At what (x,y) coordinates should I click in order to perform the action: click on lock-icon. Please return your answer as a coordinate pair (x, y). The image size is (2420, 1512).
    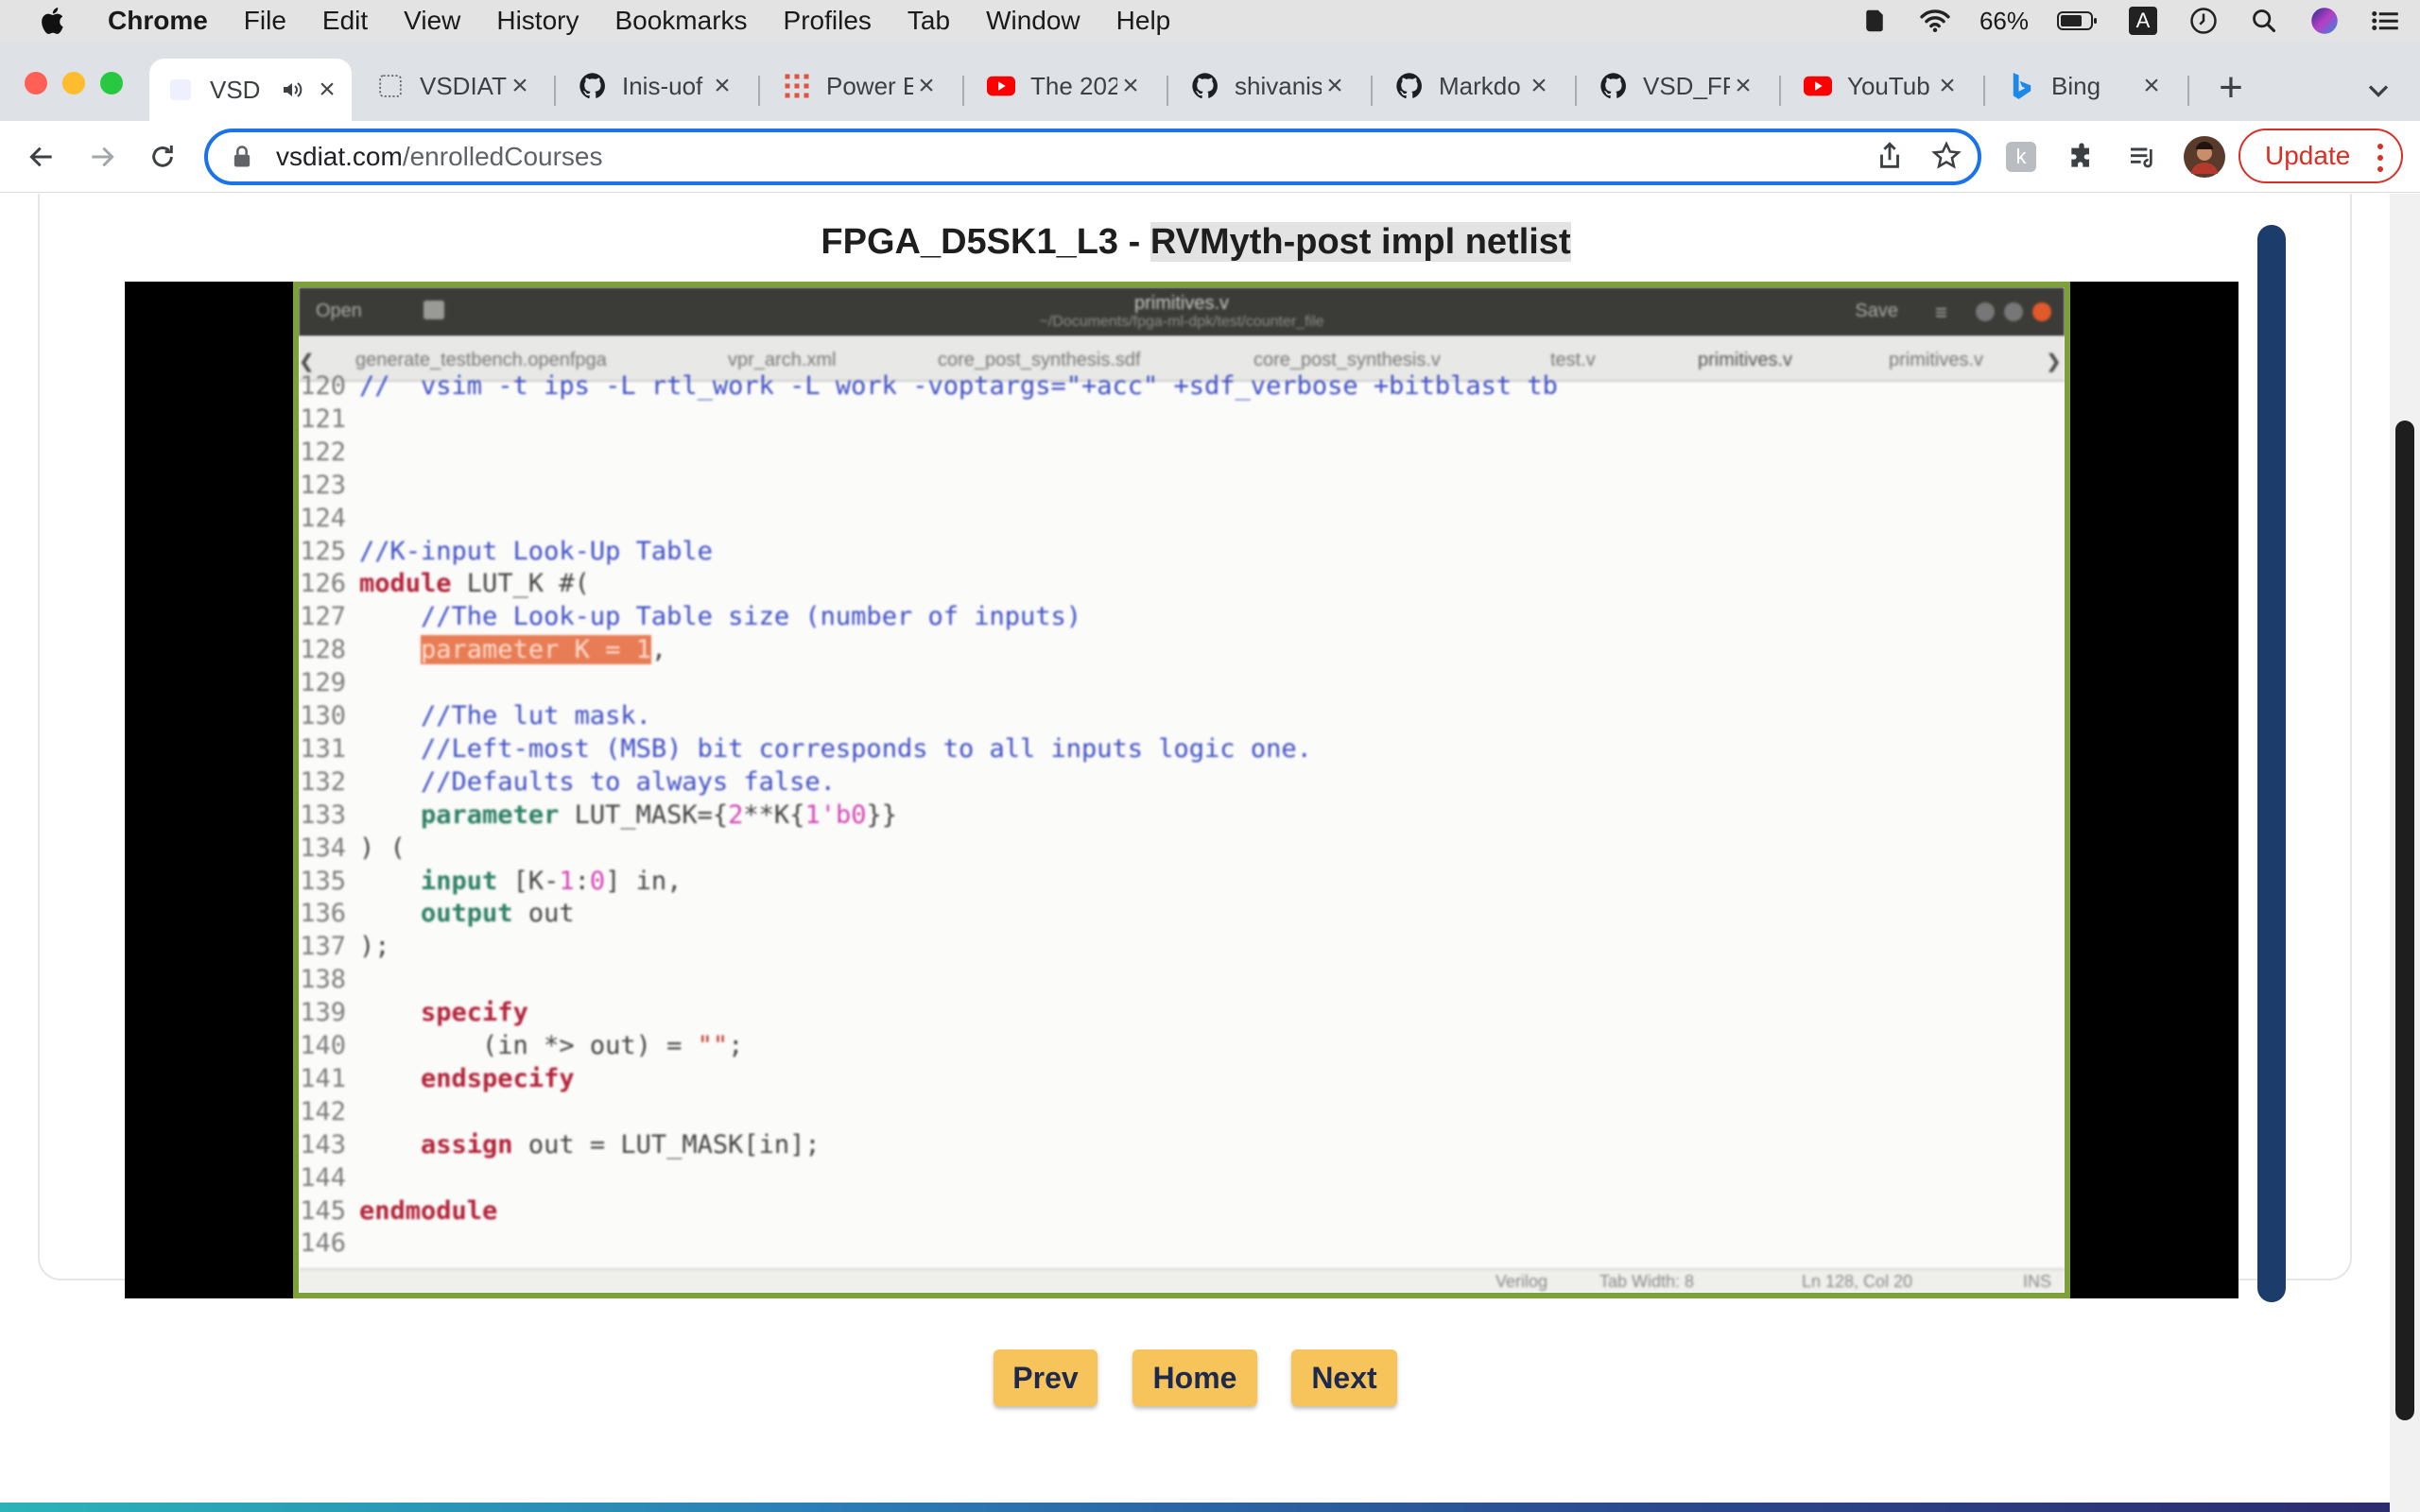
    Looking at the image, I should click on (242, 157).